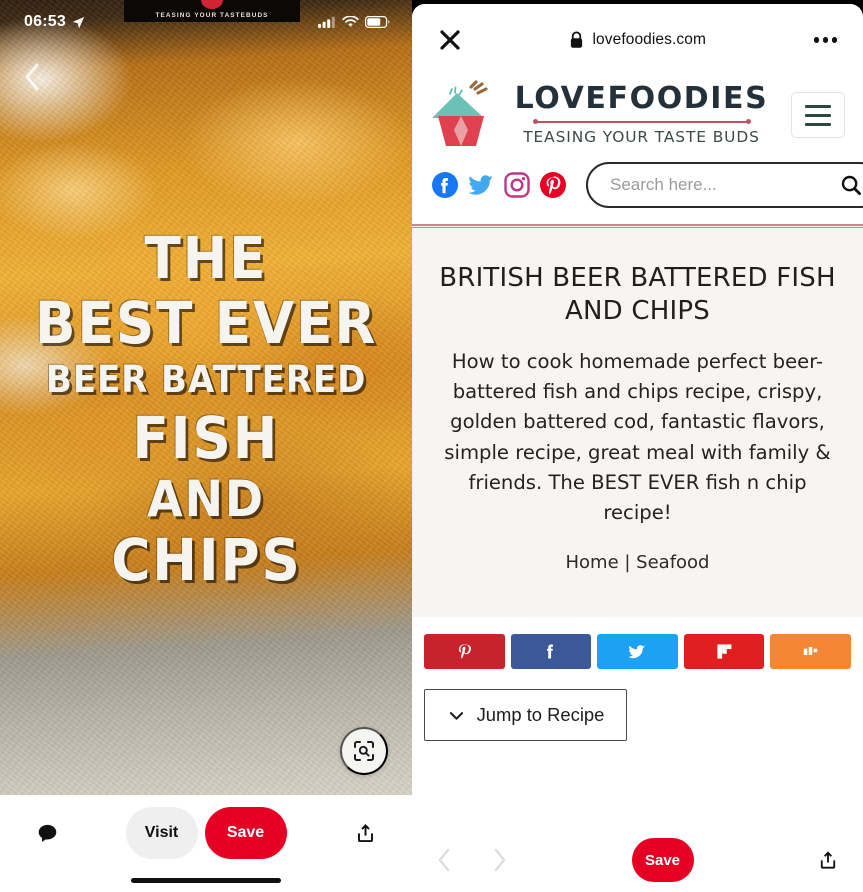  I want to click on pin-share-button, so click(365, 833).